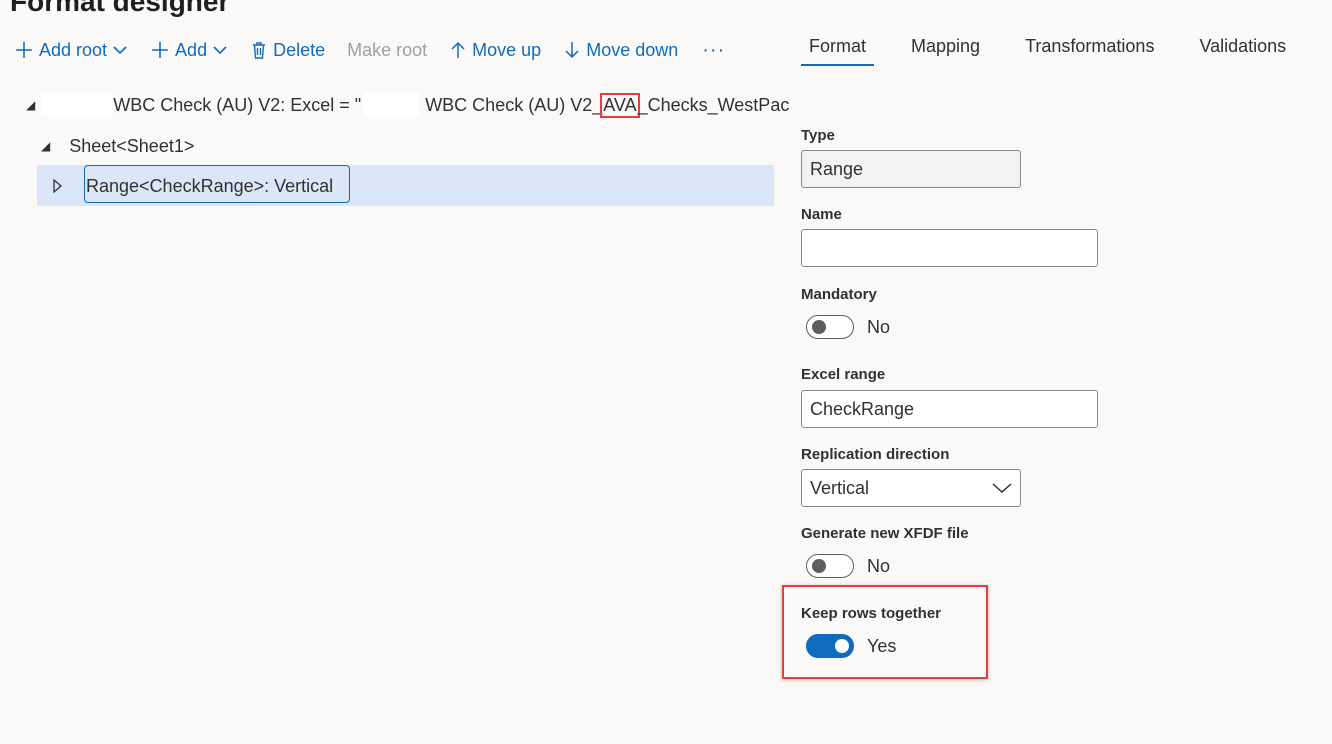  Describe the element at coordinates (885, 632) in the screenshot. I see `highlight-frame` at that location.